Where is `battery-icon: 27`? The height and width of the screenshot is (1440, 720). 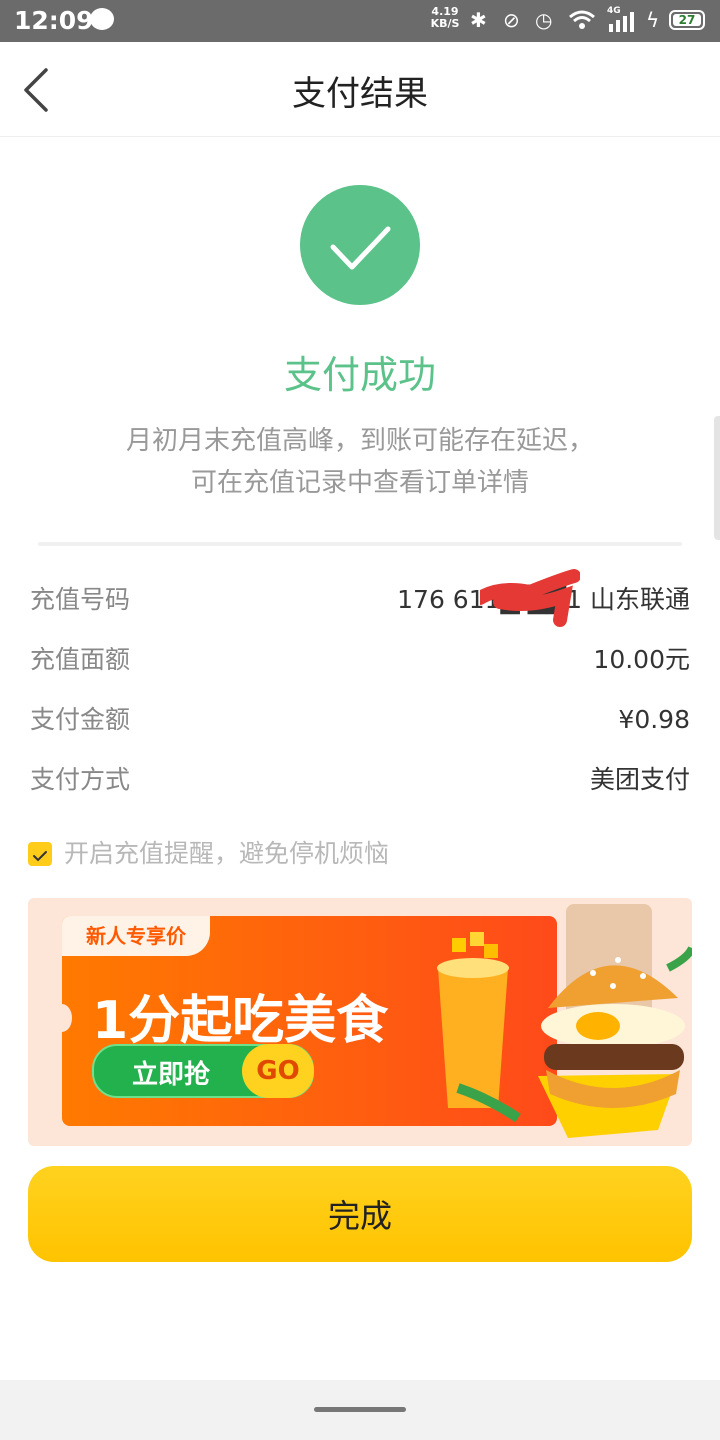
battery-icon: 27 is located at coordinates (687, 20).